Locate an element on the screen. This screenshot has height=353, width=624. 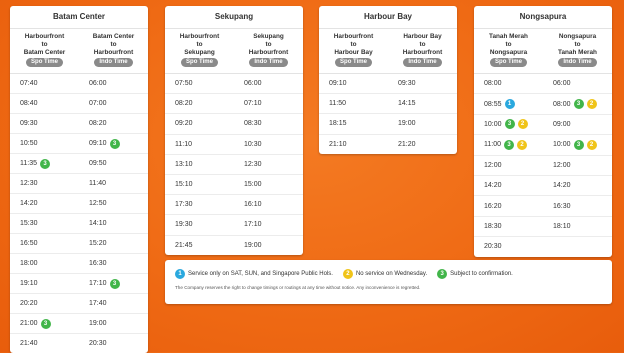
time-value: 11:35 is located at coordinates (28, 163).